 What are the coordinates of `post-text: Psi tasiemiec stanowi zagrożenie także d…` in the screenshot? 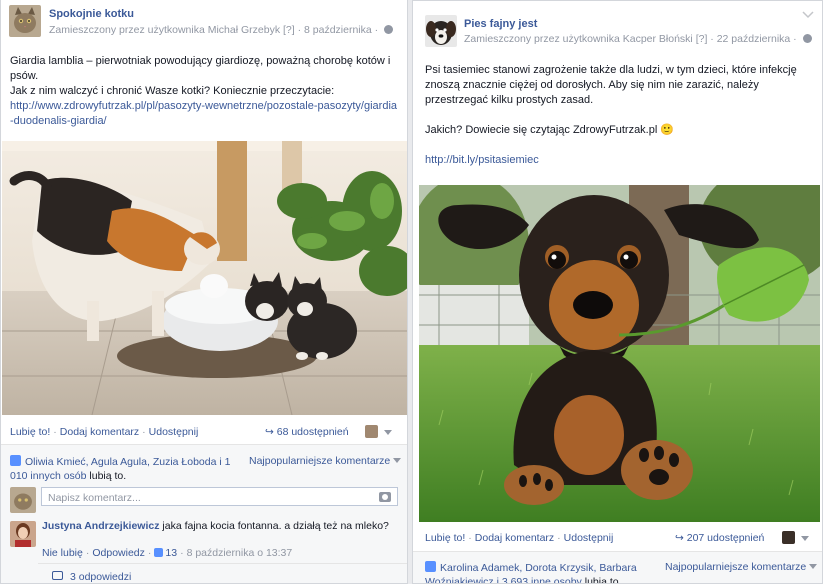 It's located at (617, 115).